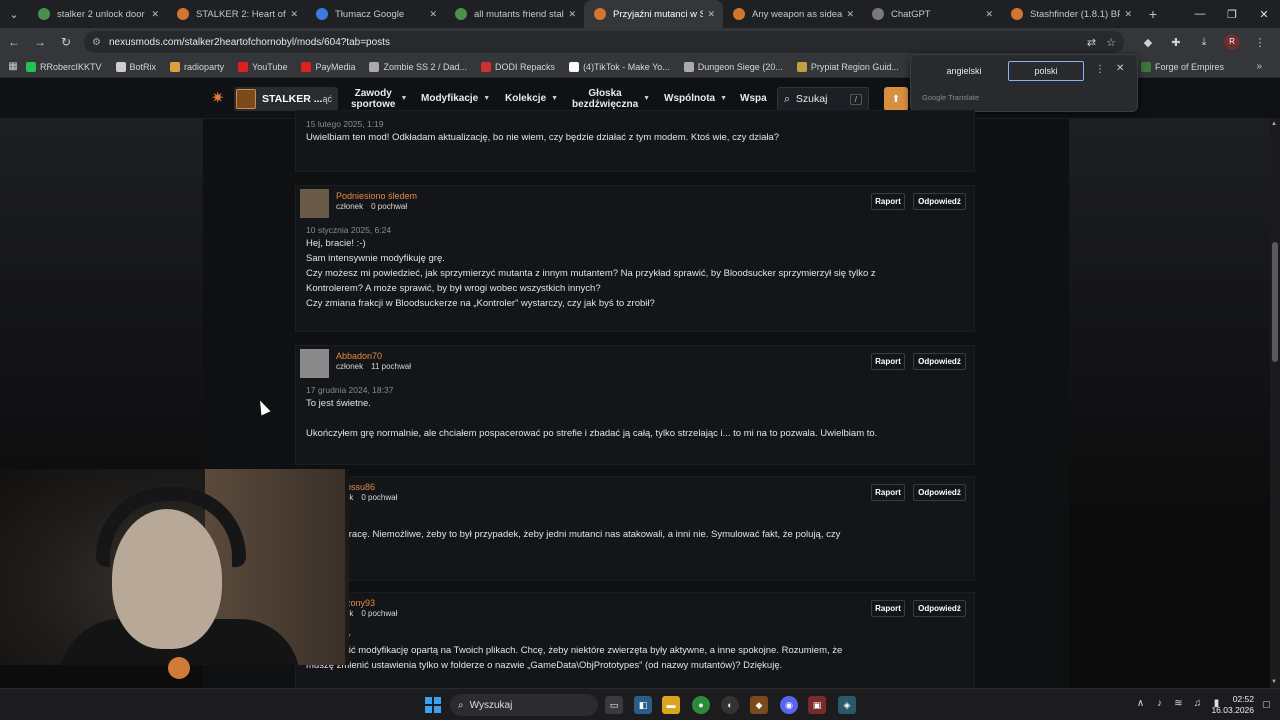 The image size is (1280, 720). Describe the element at coordinates (375, 258) in the screenshot. I see `post-text-line: Sam intensywnie modyfikuję grę.` at that location.